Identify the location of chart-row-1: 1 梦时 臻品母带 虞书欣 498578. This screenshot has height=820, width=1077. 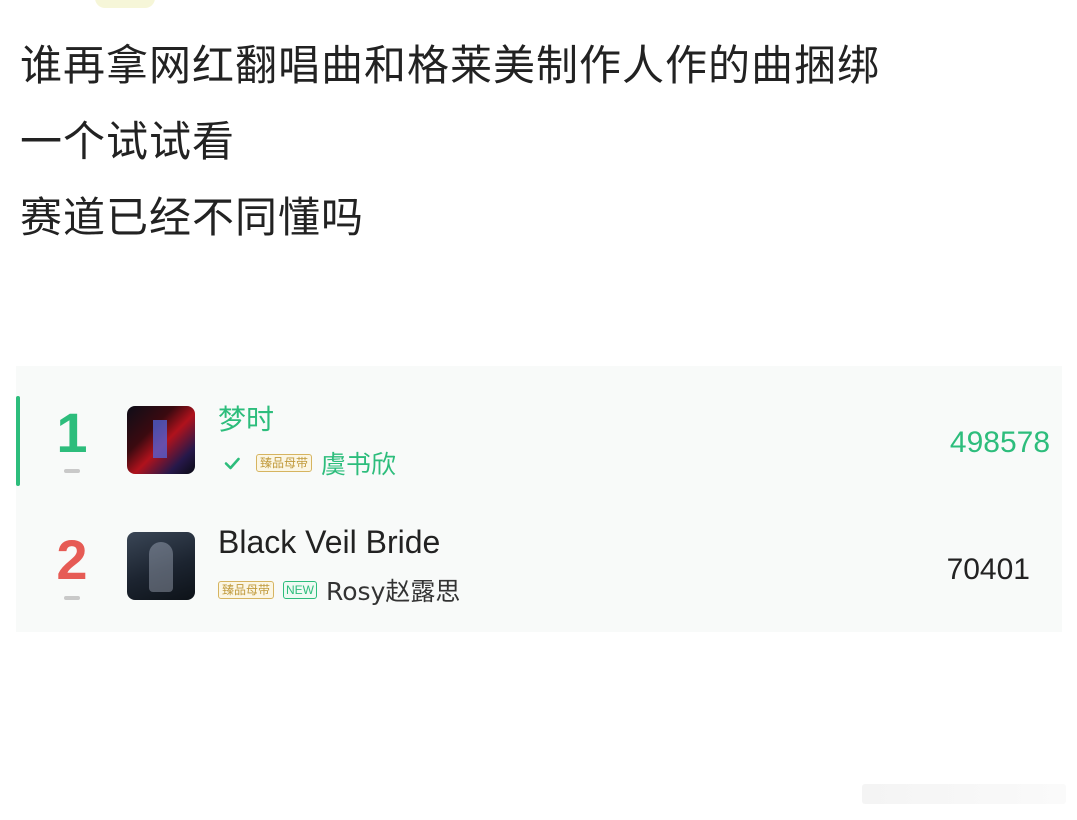
(539, 428).